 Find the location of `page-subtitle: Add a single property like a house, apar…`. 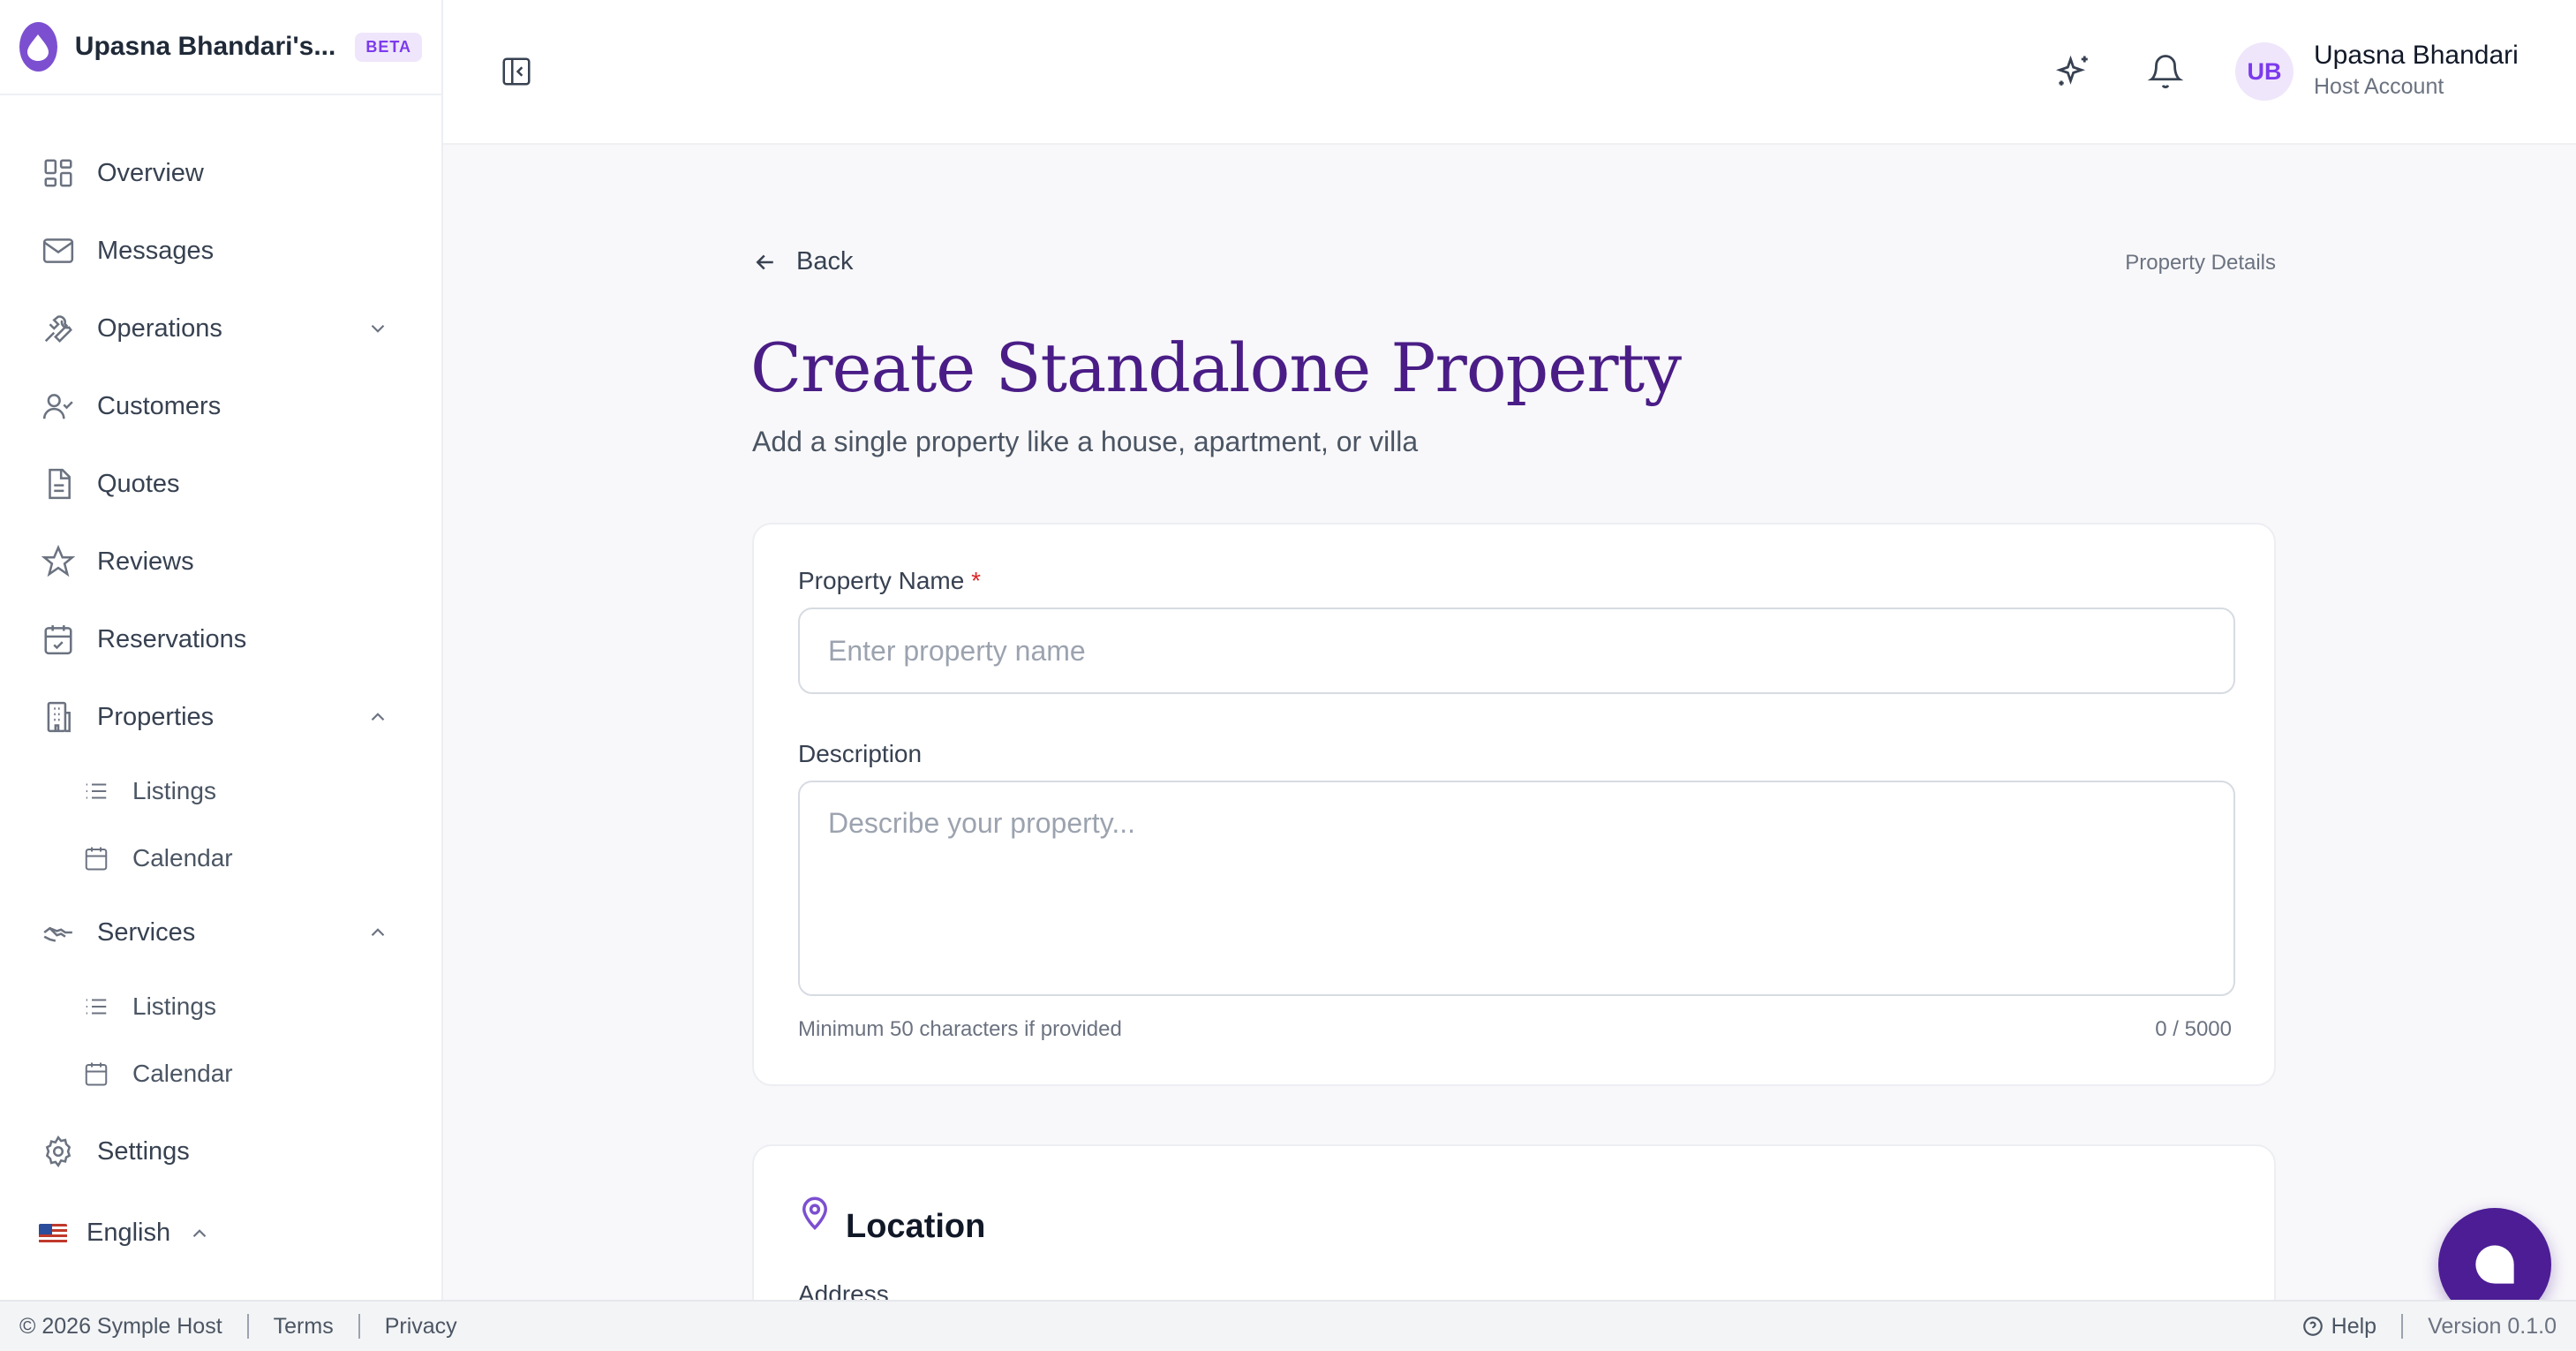

page-subtitle: Add a single property like a house, apar… is located at coordinates (1085, 441).